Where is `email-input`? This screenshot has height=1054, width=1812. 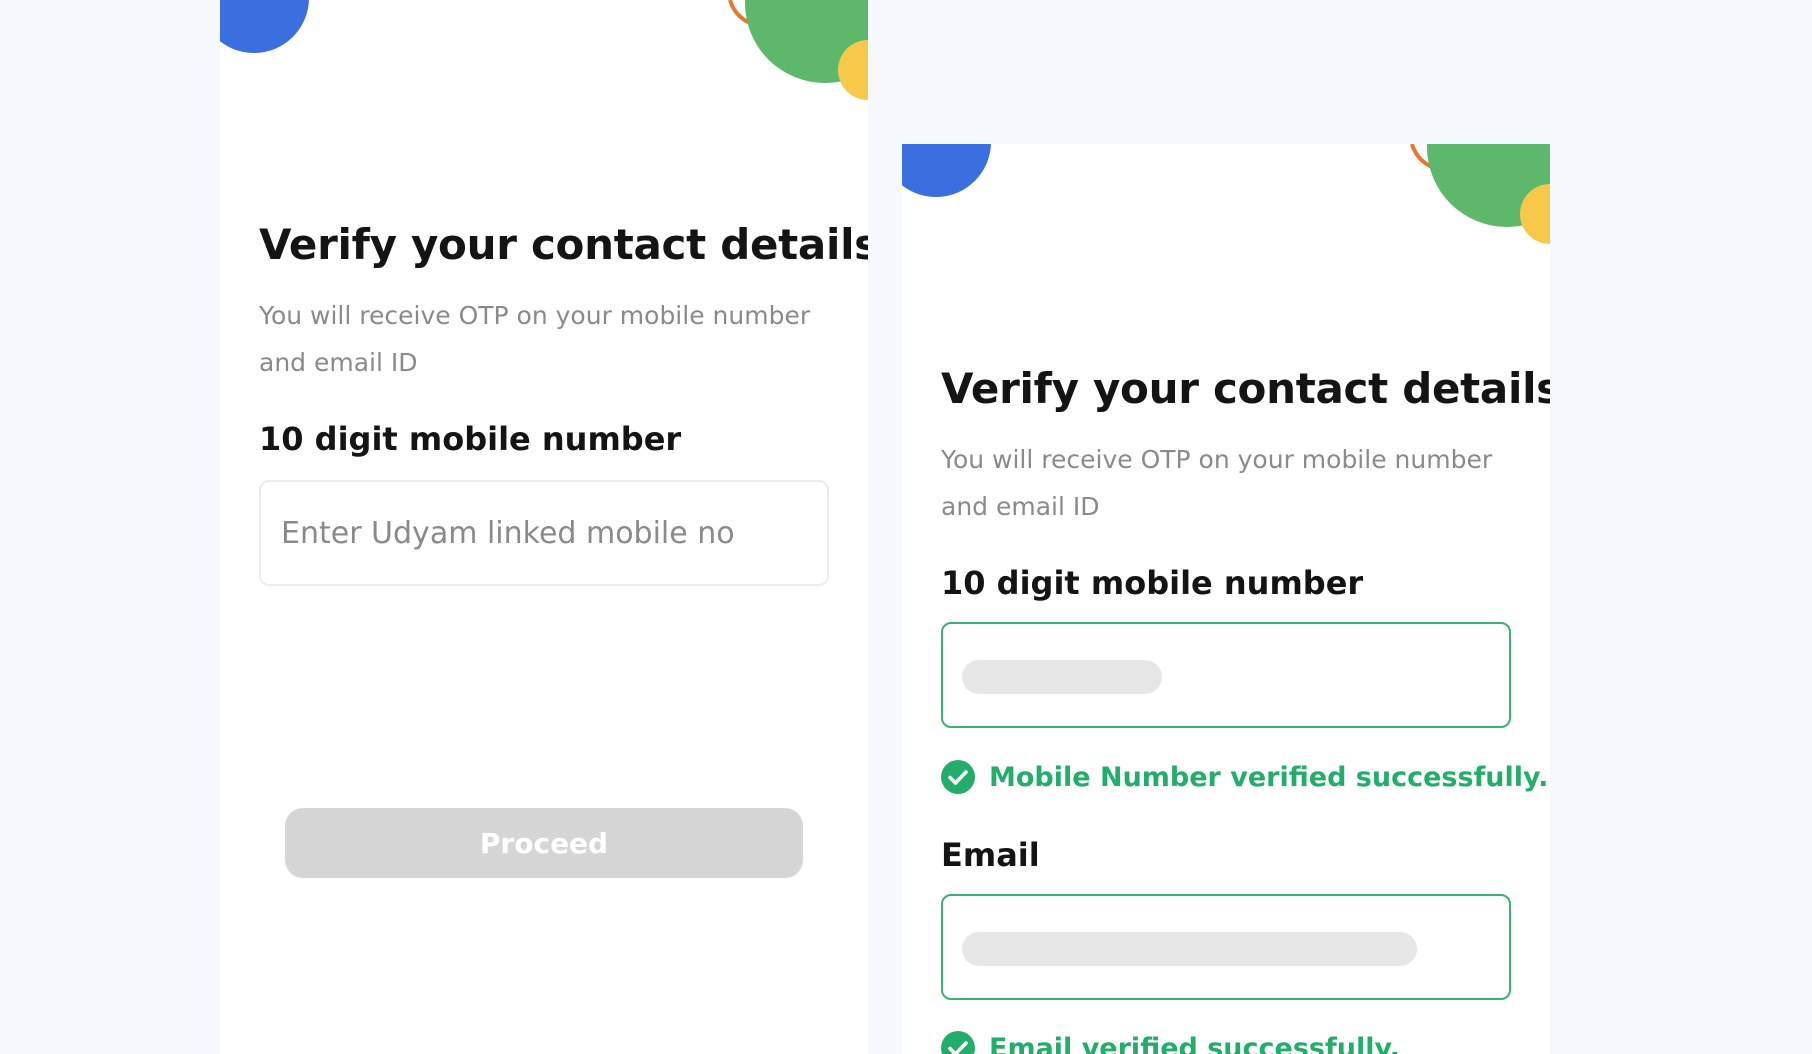 email-input is located at coordinates (1226, 947).